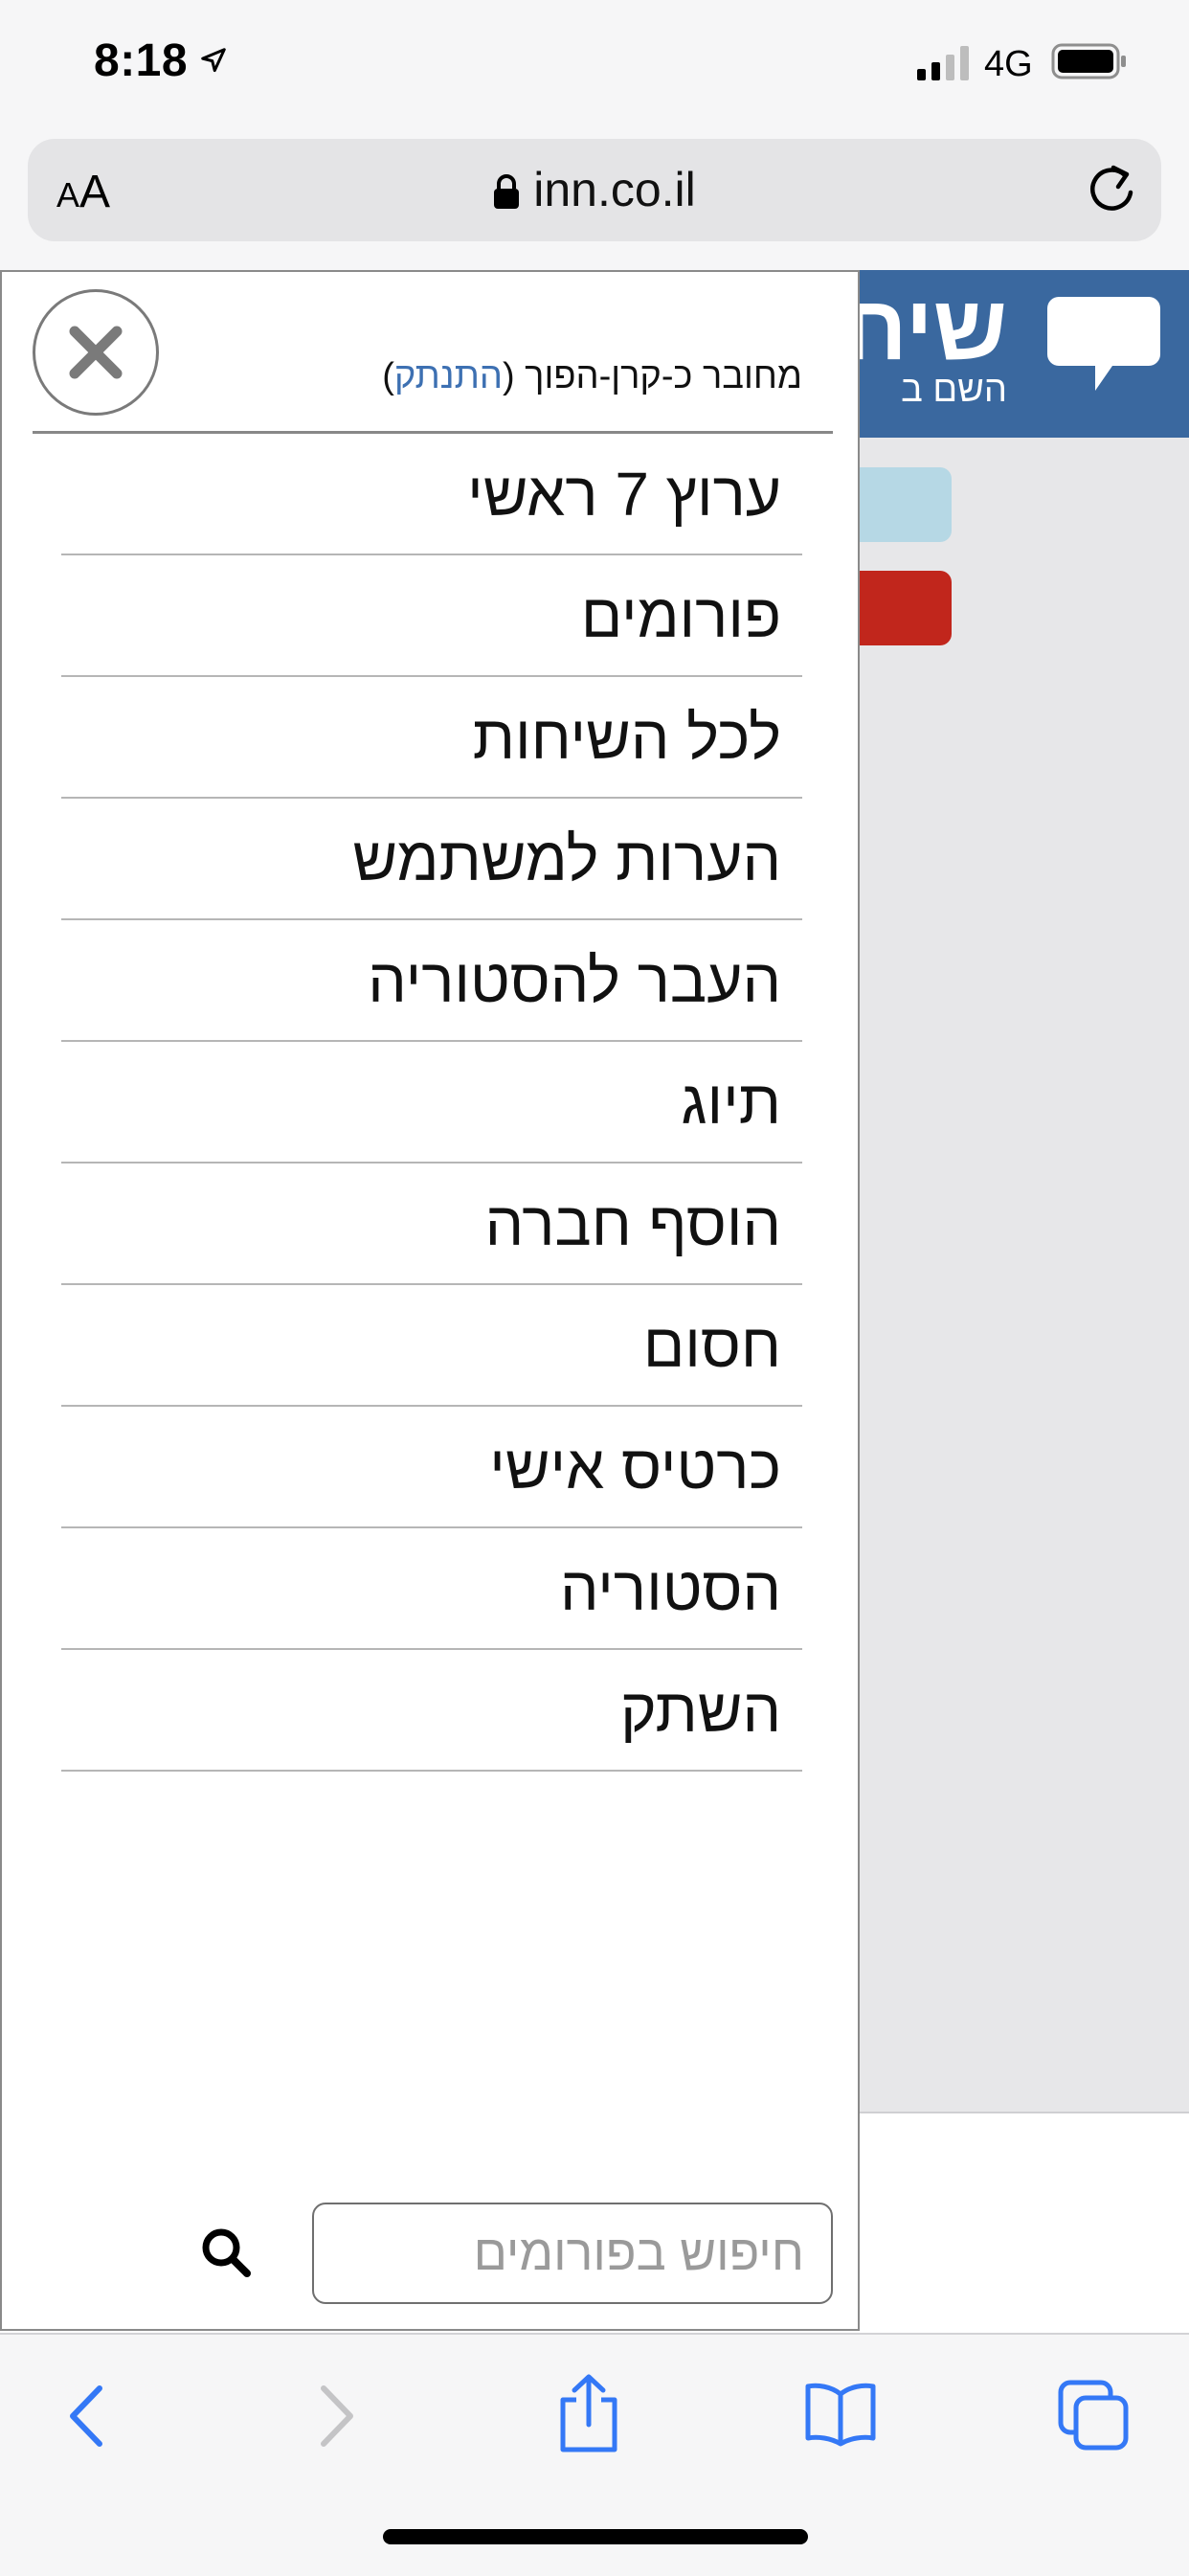  Describe the element at coordinates (431, 1224) in the screenshot. I see `menu-item-add-friend: הוסף חברה` at that location.